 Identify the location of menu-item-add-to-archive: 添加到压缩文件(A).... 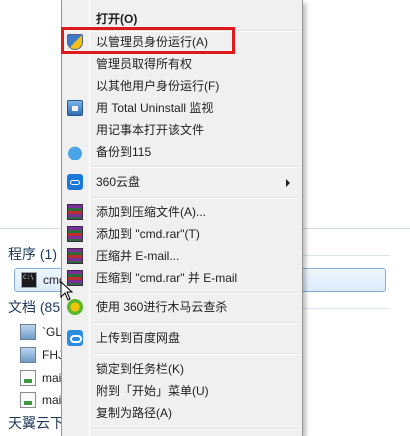
(182, 212).